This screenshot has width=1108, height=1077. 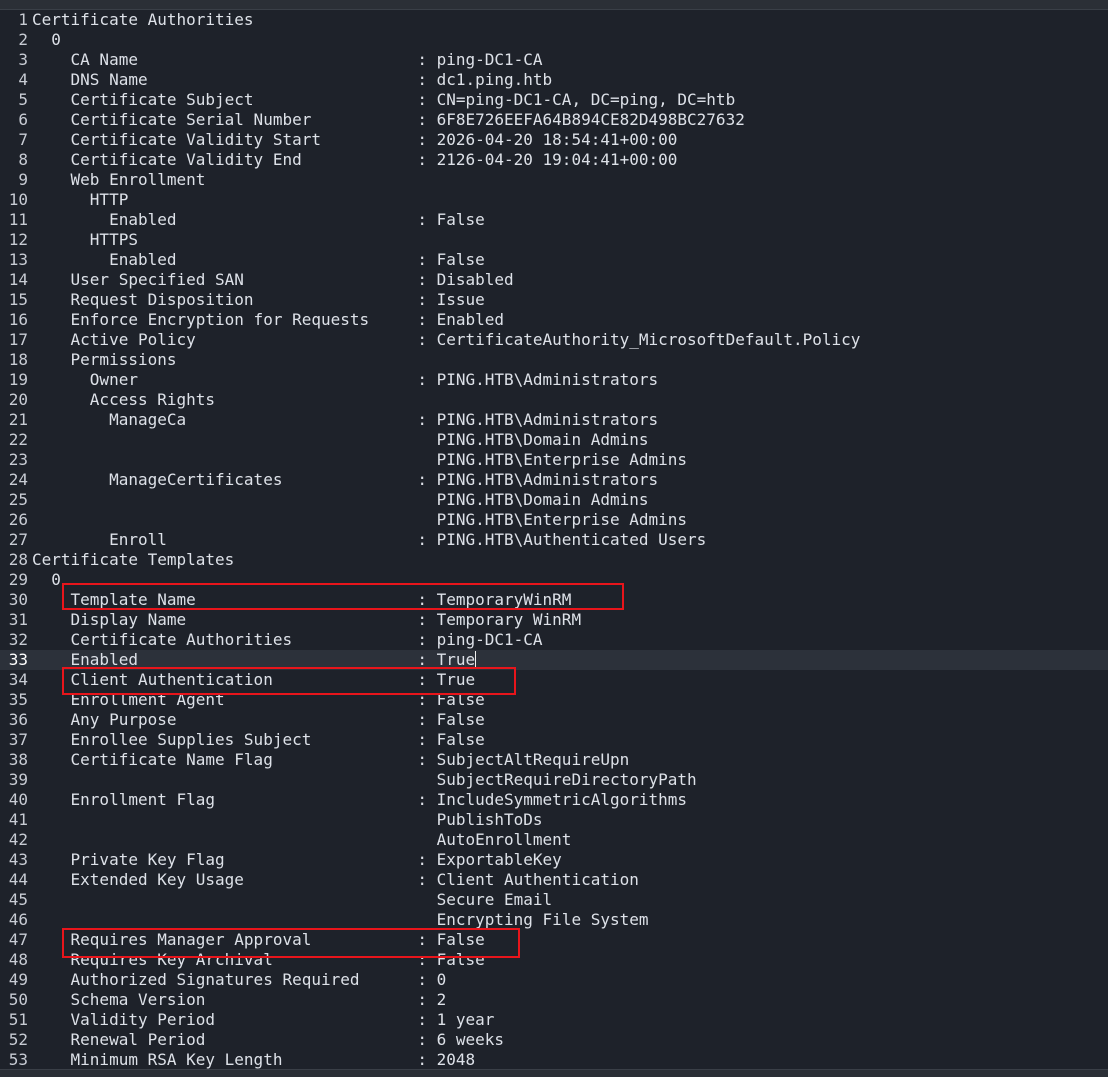 What do you see at coordinates (554, 1000) in the screenshot?
I see `editor-line: 50 Schema Version : 2` at bounding box center [554, 1000].